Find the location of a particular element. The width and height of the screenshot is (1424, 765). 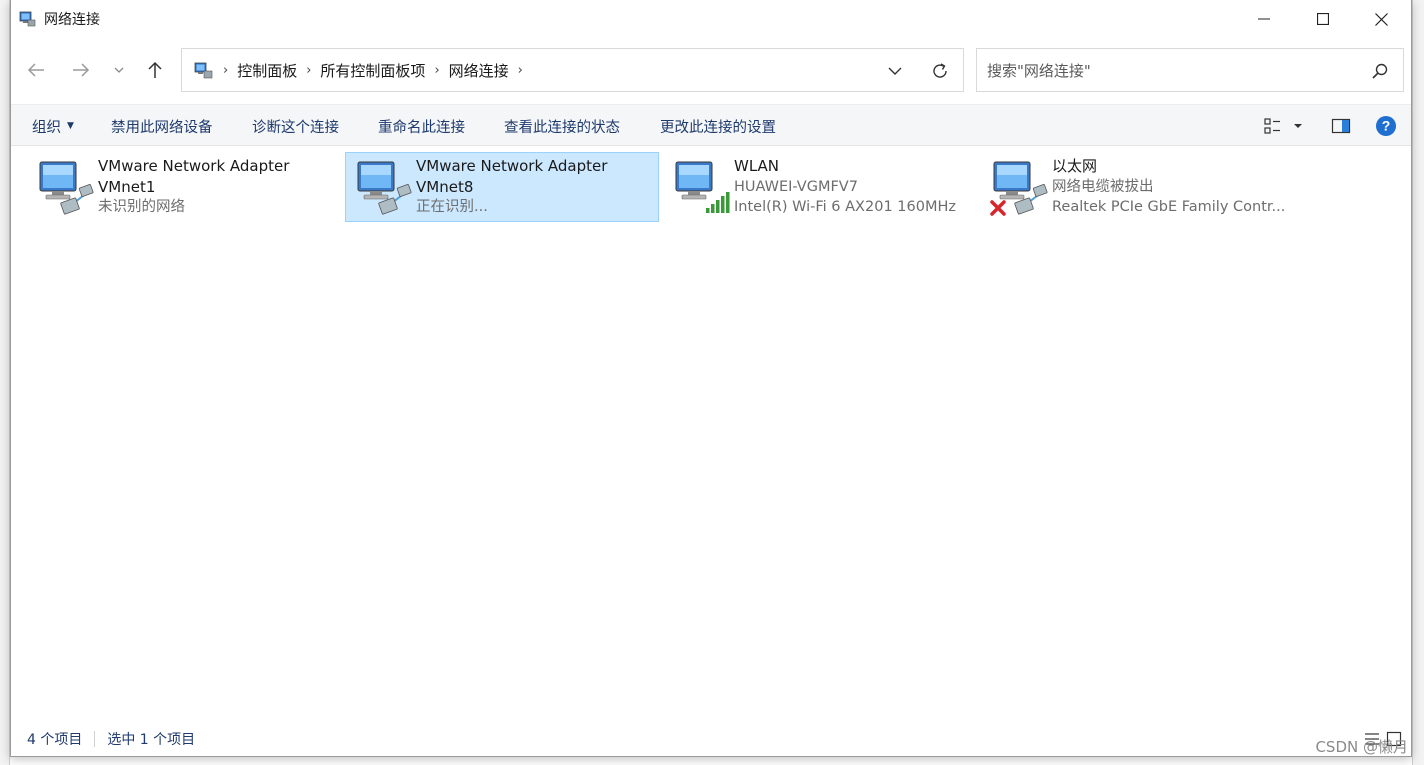

signal-bars-icon is located at coordinates (718, 202).